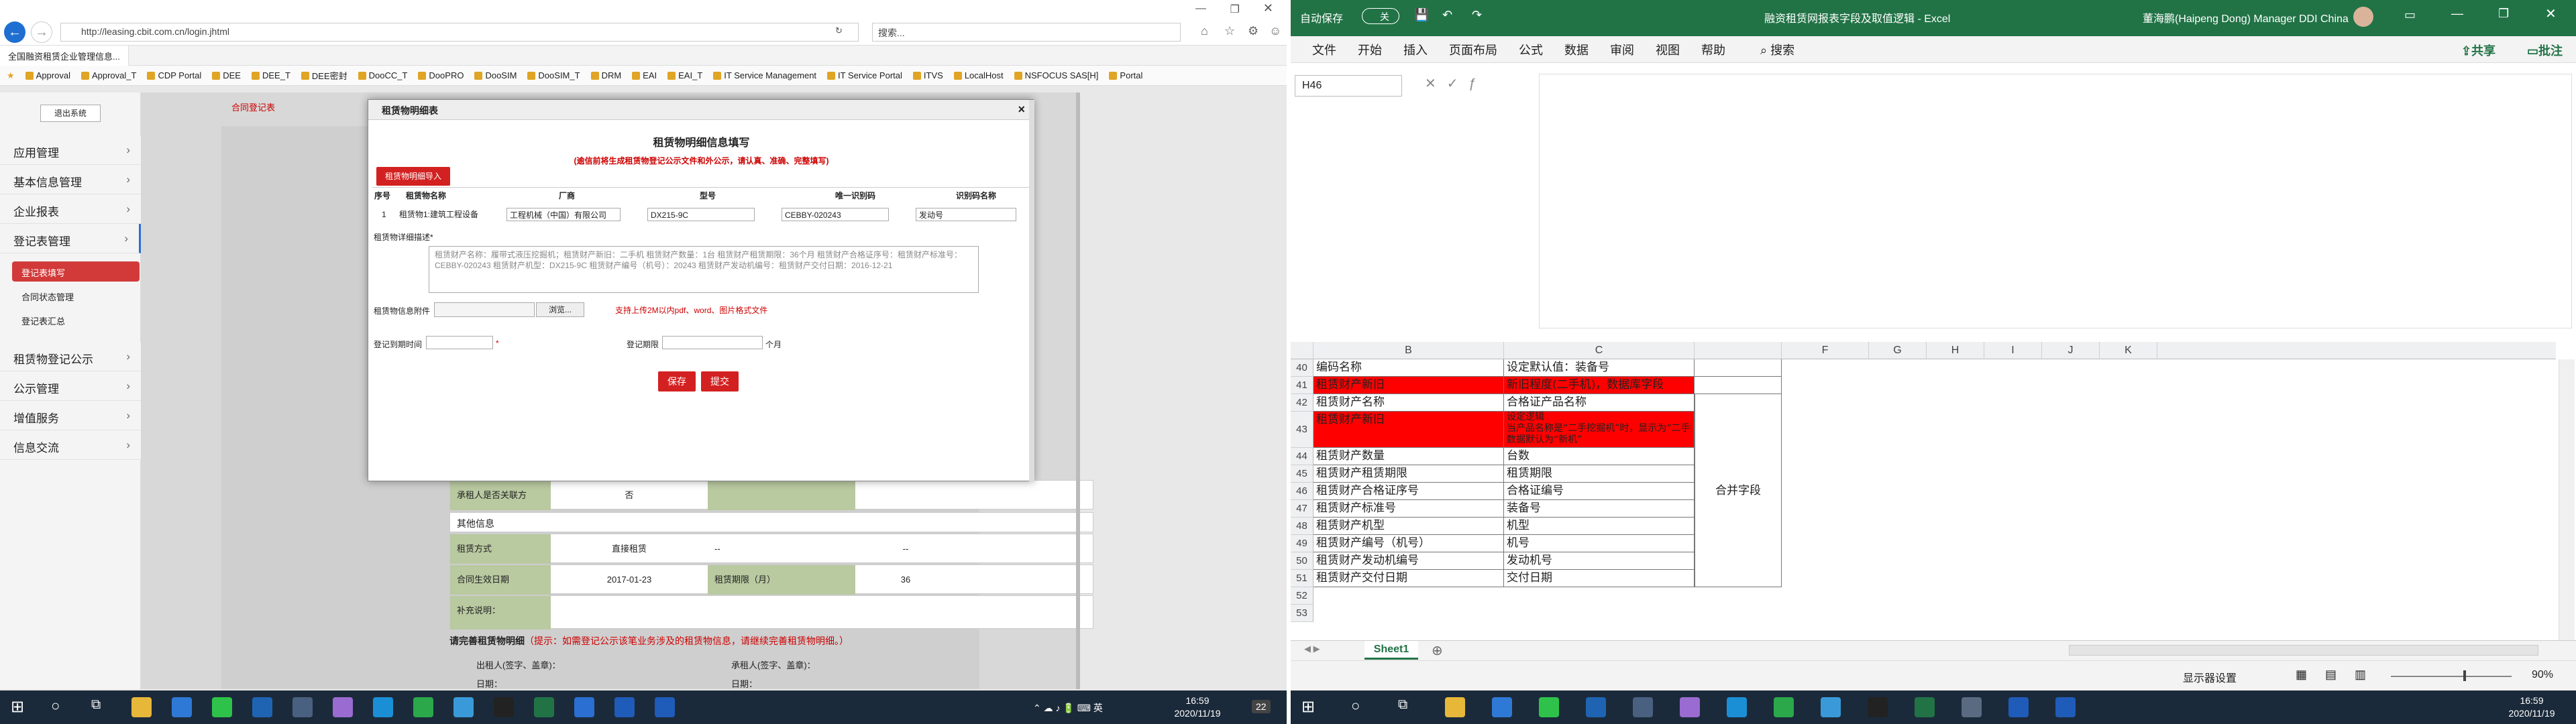 This screenshot has width=2576, height=724. I want to click on favorite-link: DEE密封, so click(324, 75).